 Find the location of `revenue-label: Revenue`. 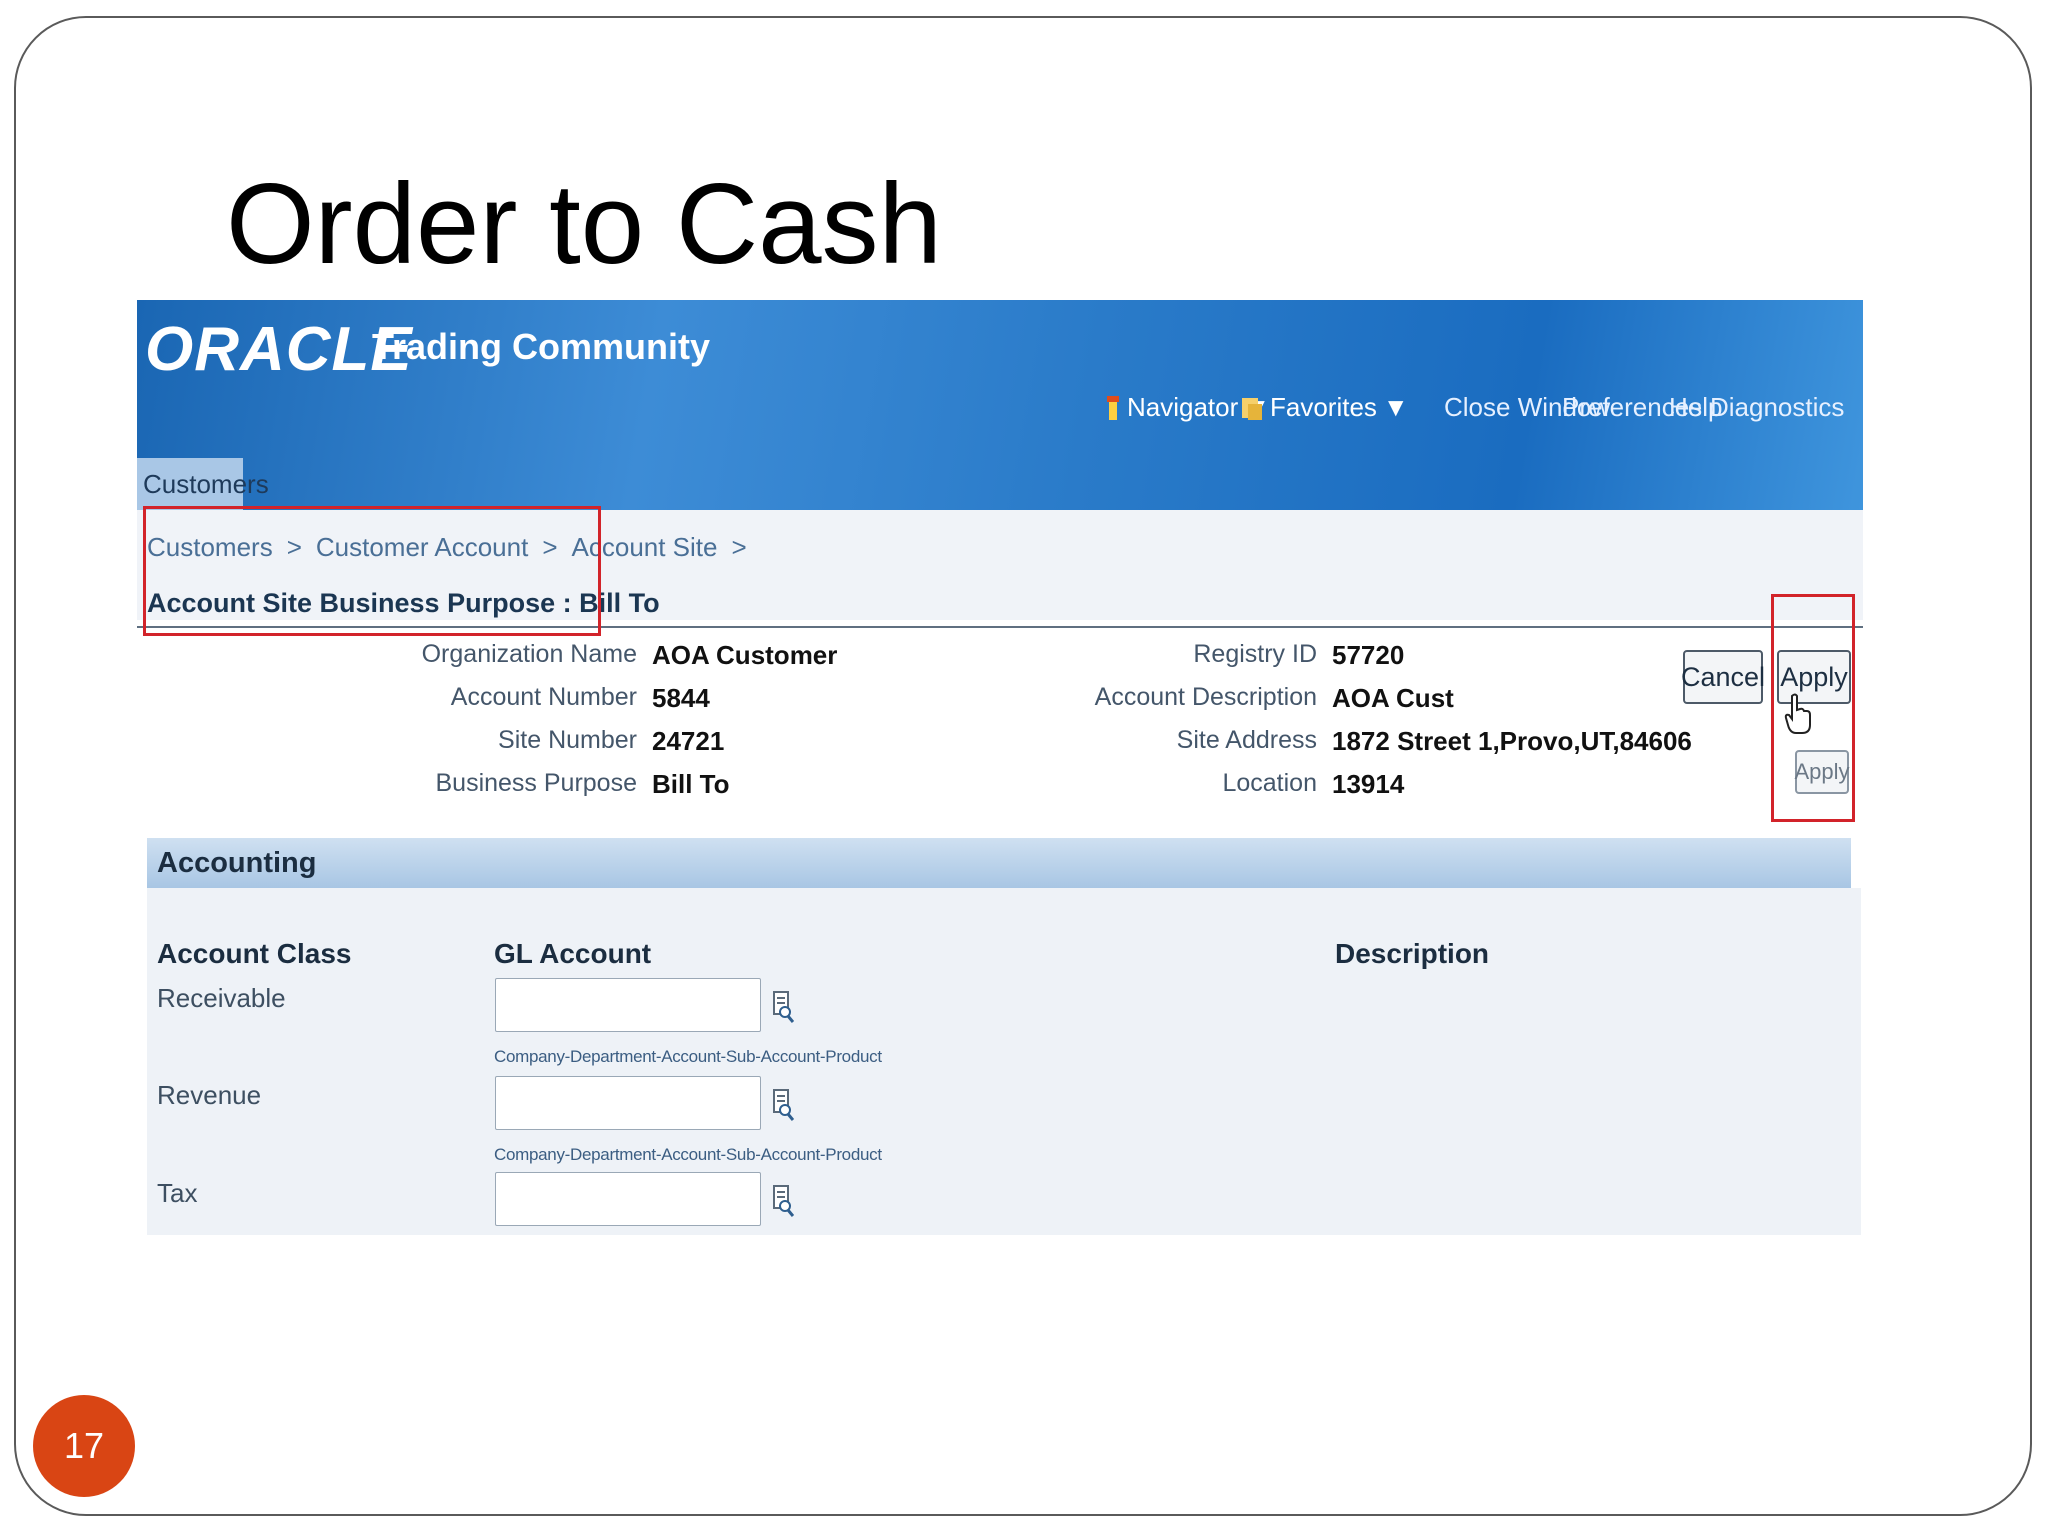

revenue-label: Revenue is located at coordinates (209, 1095).